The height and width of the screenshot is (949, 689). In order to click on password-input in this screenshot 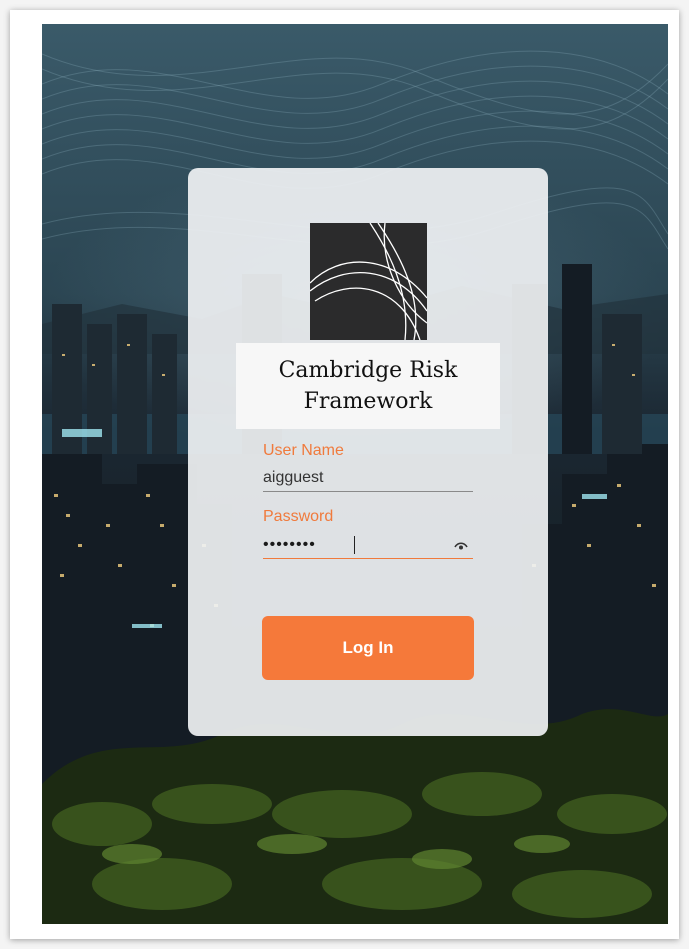, I will do `click(368, 545)`.